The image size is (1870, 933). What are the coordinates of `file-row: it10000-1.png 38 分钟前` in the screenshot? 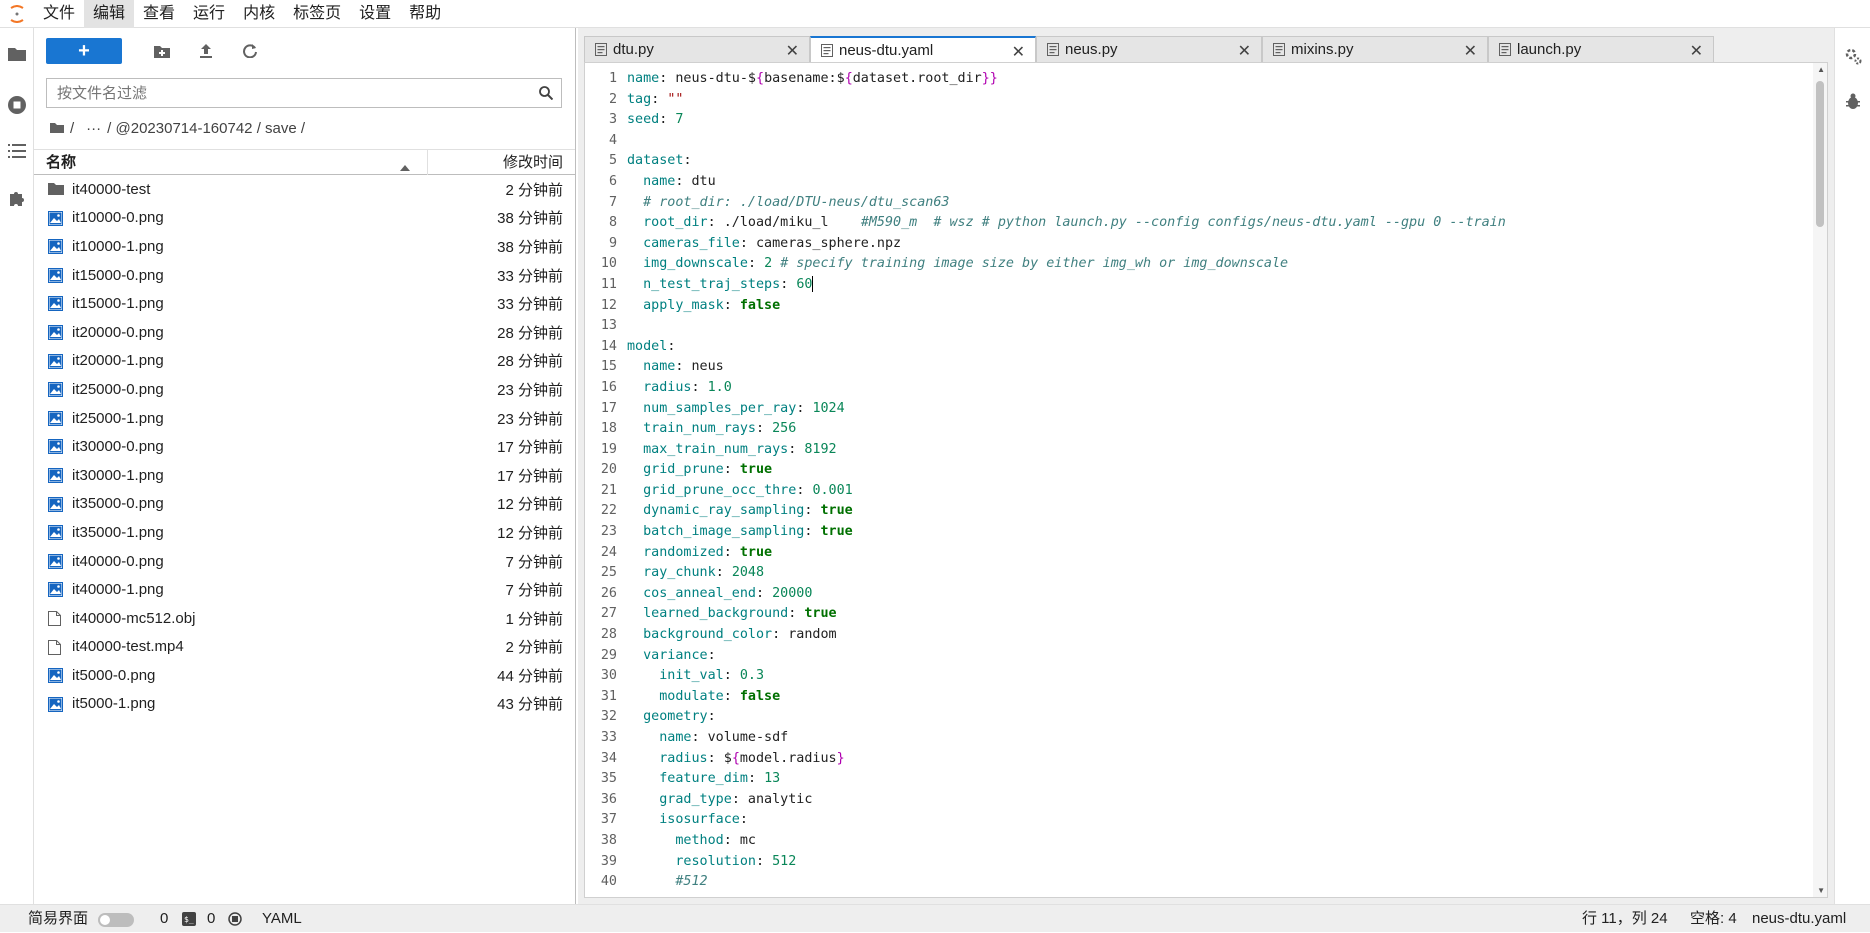 It's located at (304, 246).